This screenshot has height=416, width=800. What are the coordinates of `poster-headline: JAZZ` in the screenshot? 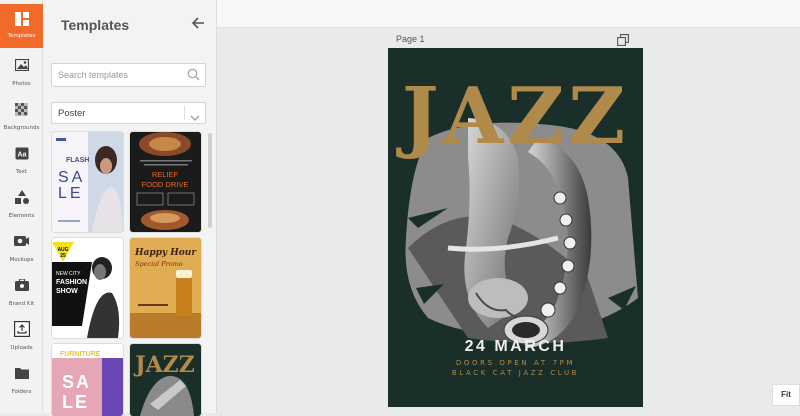 It's located at (515, 117).